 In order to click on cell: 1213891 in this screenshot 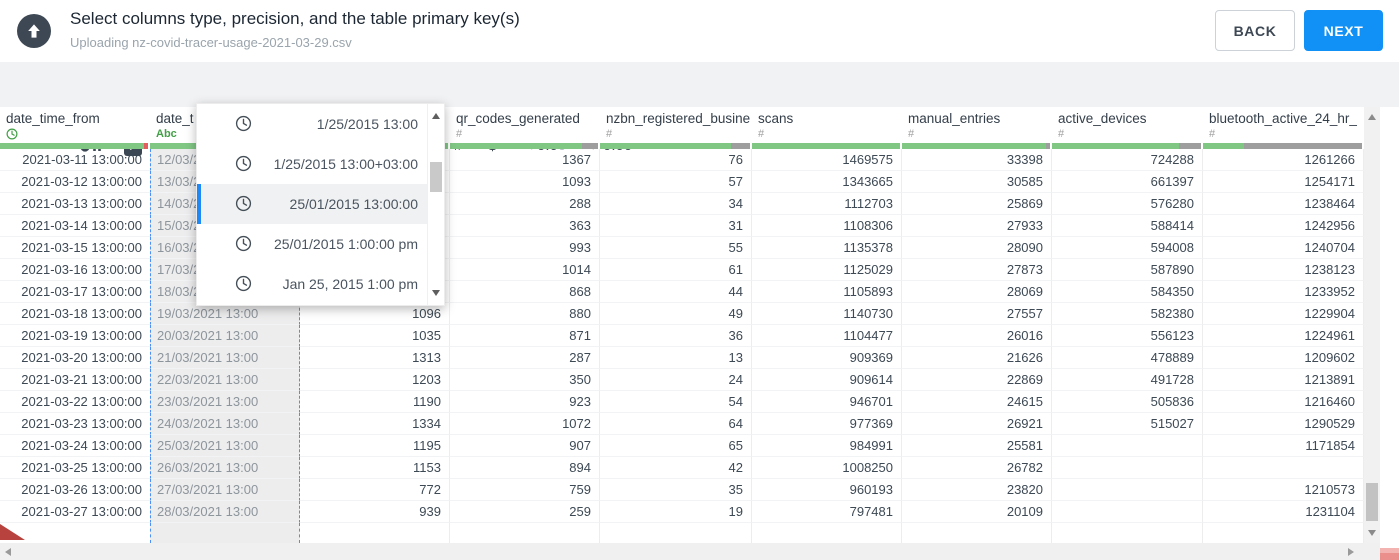, I will do `click(1283, 380)`.